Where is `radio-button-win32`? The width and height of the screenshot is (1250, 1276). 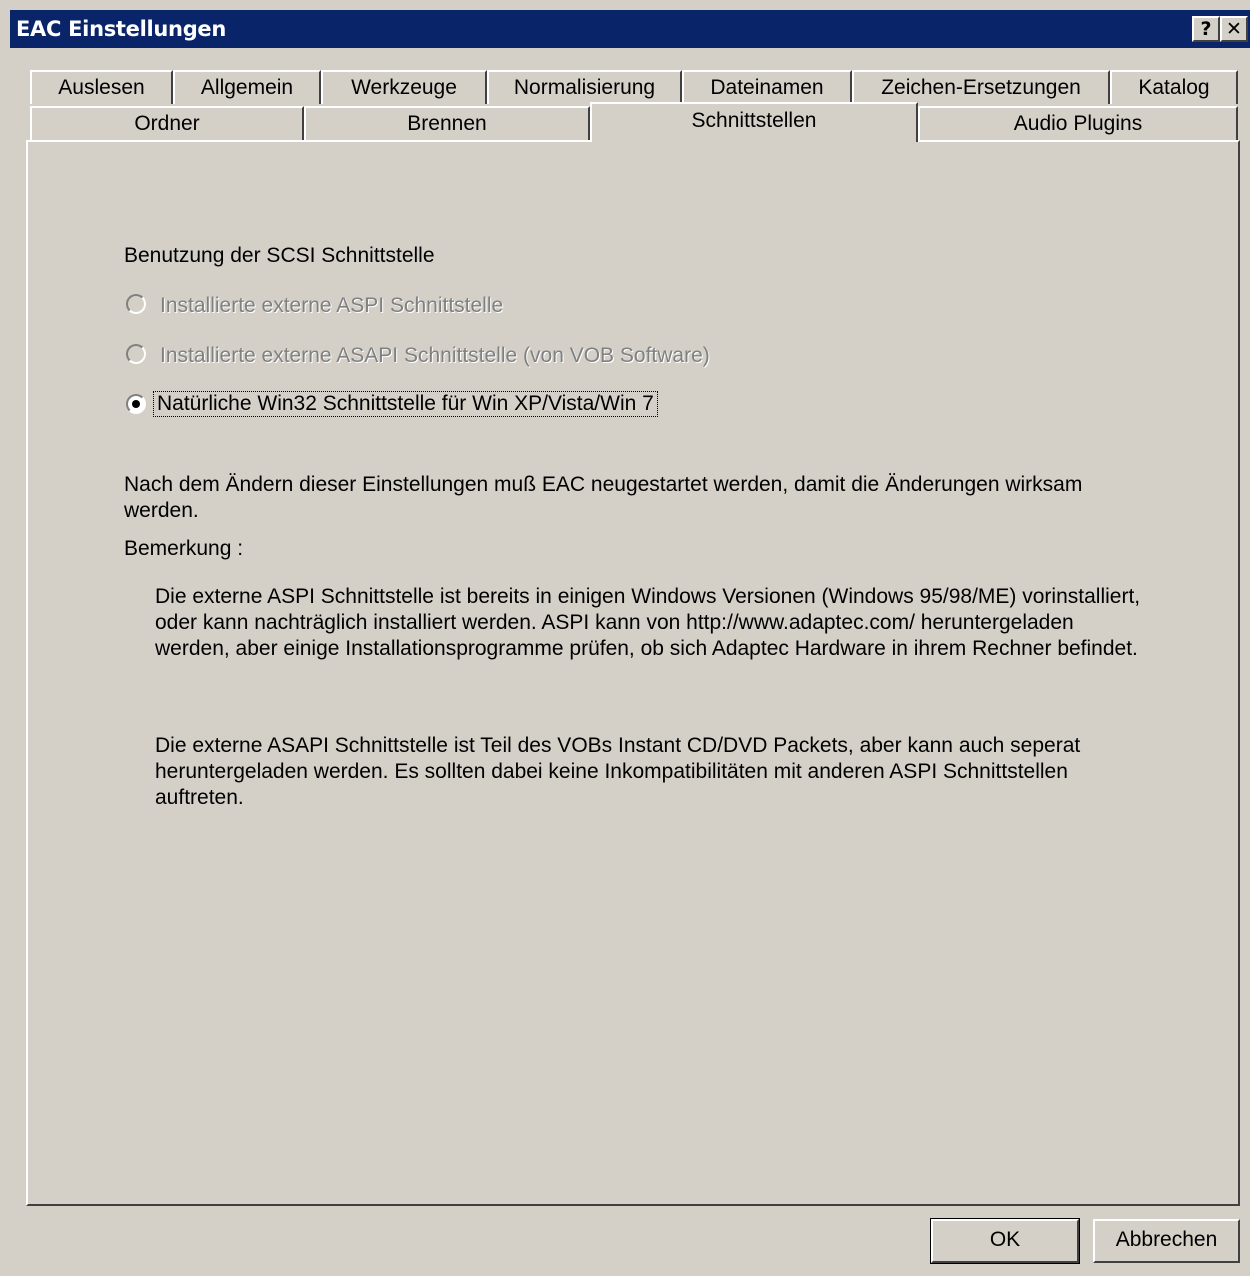
radio-button-win32 is located at coordinates (136, 404).